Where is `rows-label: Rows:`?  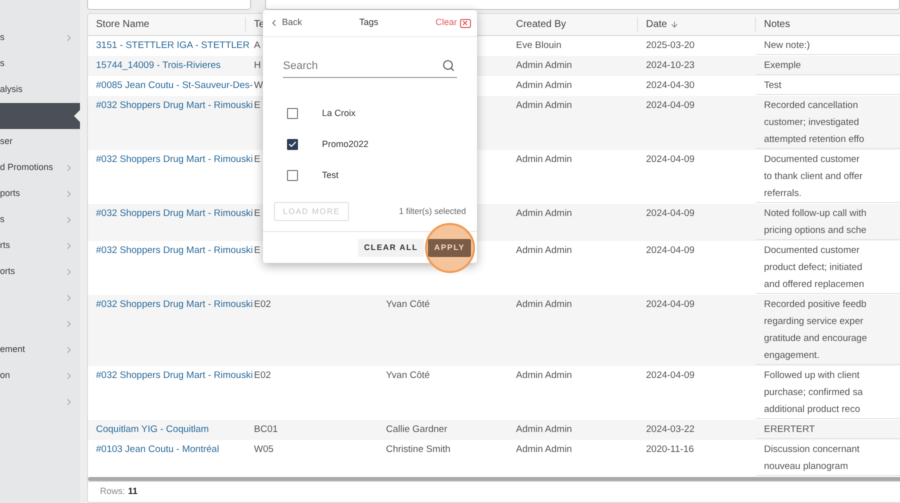 rows-label: Rows: is located at coordinates (113, 491).